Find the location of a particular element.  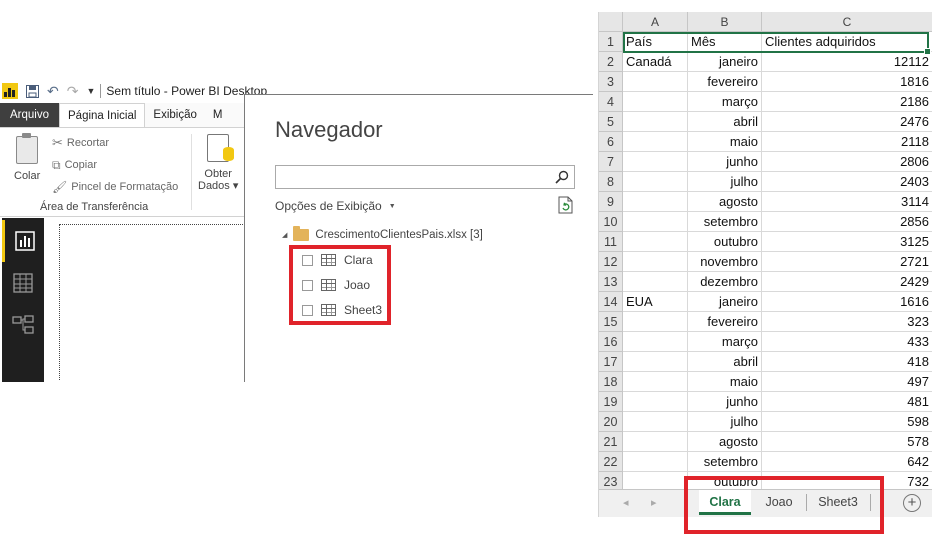

row-header: 22 is located at coordinates (611, 462).